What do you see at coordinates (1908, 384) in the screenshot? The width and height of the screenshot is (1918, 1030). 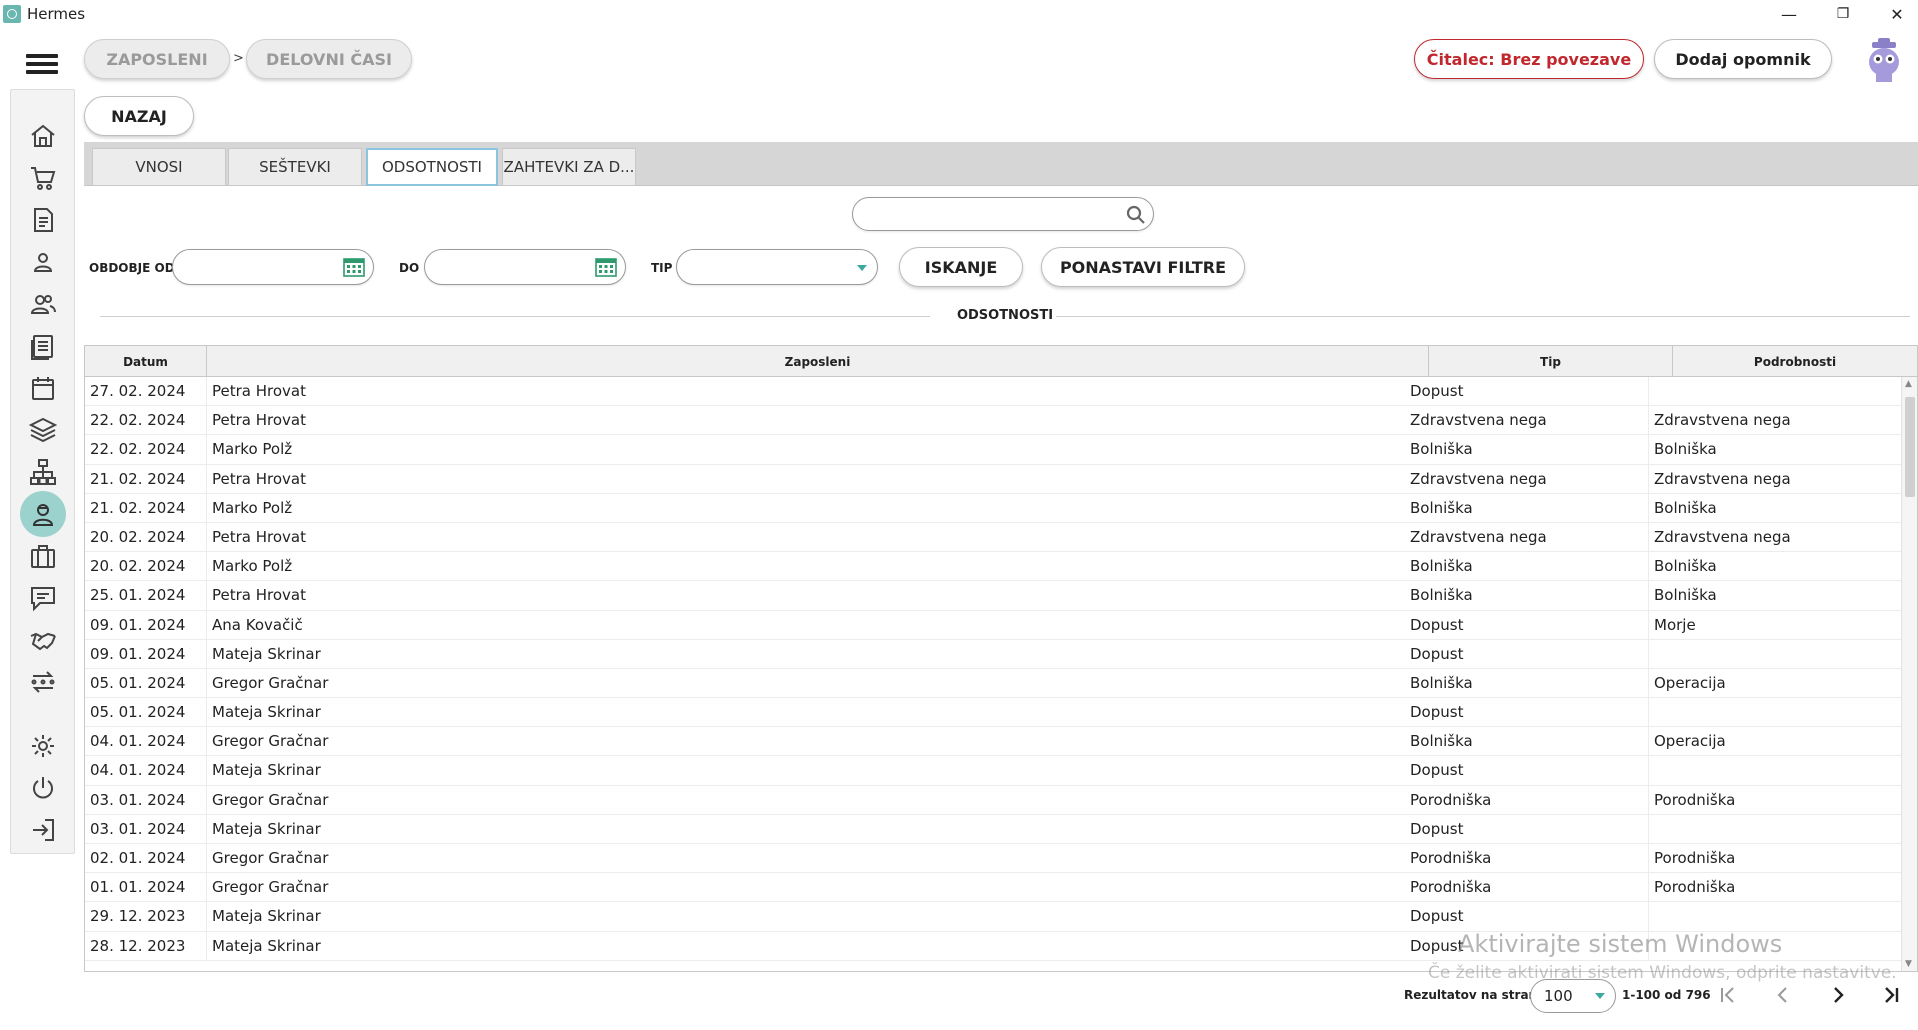 I see `scroll-up-icon: ▲` at bounding box center [1908, 384].